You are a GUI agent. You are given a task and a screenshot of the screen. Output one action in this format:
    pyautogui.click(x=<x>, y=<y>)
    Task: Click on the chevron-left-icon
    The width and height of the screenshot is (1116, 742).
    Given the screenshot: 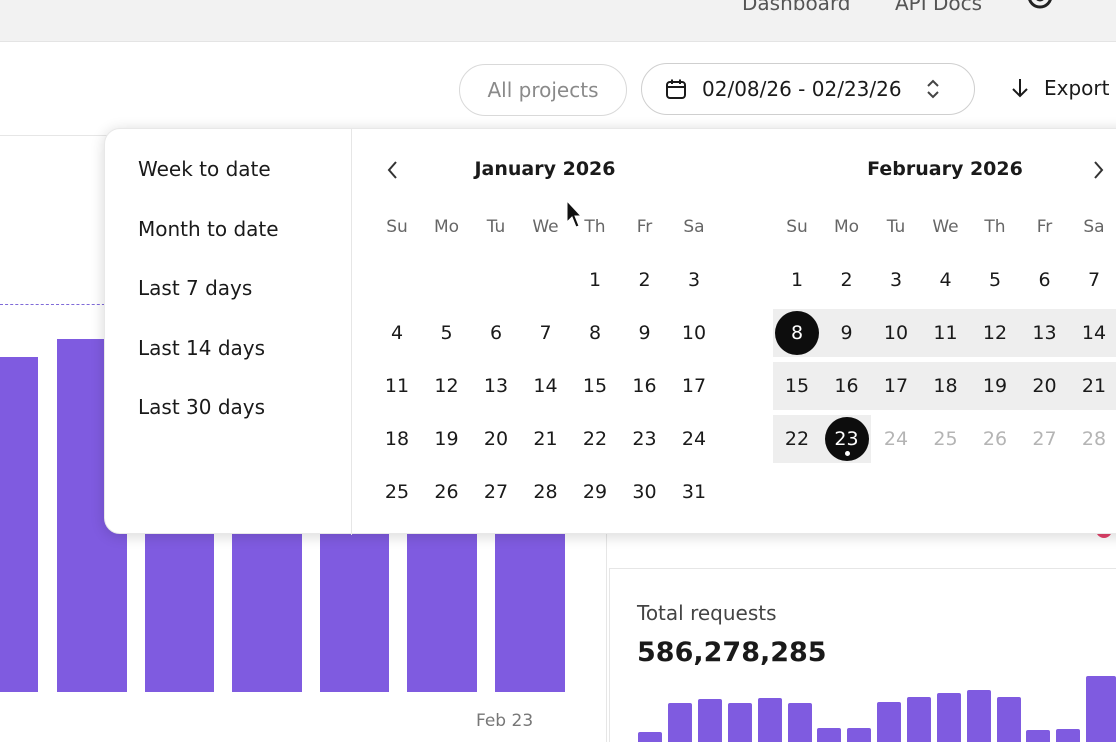 What is the action you would take?
    pyautogui.click(x=393, y=170)
    